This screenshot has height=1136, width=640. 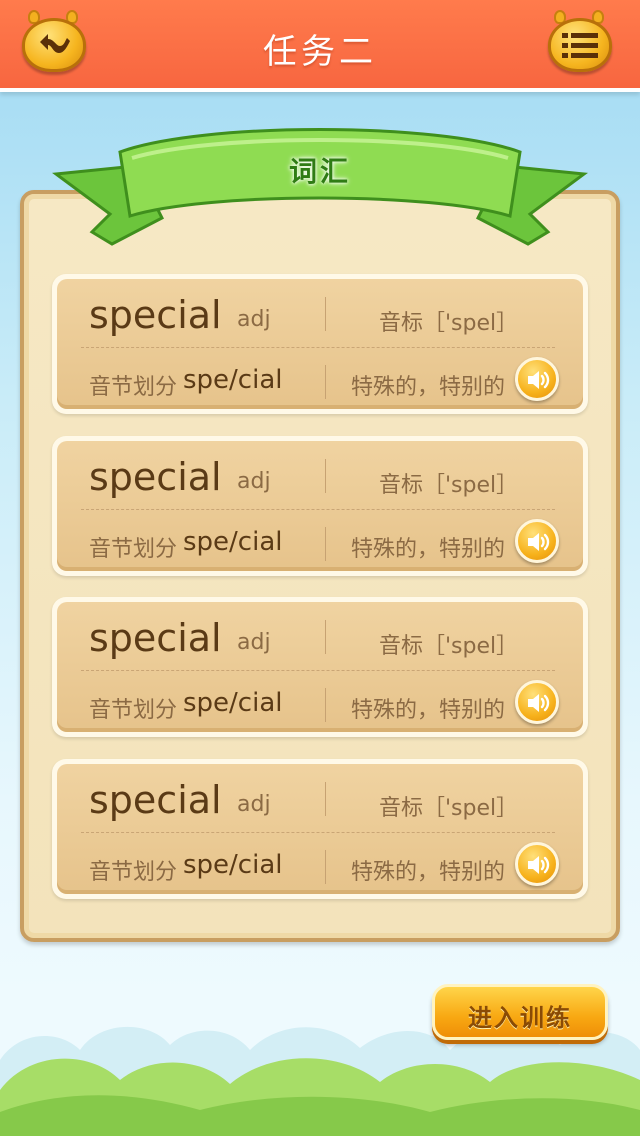 I want to click on start-training-label: 进入训练, so click(x=520, y=1018).